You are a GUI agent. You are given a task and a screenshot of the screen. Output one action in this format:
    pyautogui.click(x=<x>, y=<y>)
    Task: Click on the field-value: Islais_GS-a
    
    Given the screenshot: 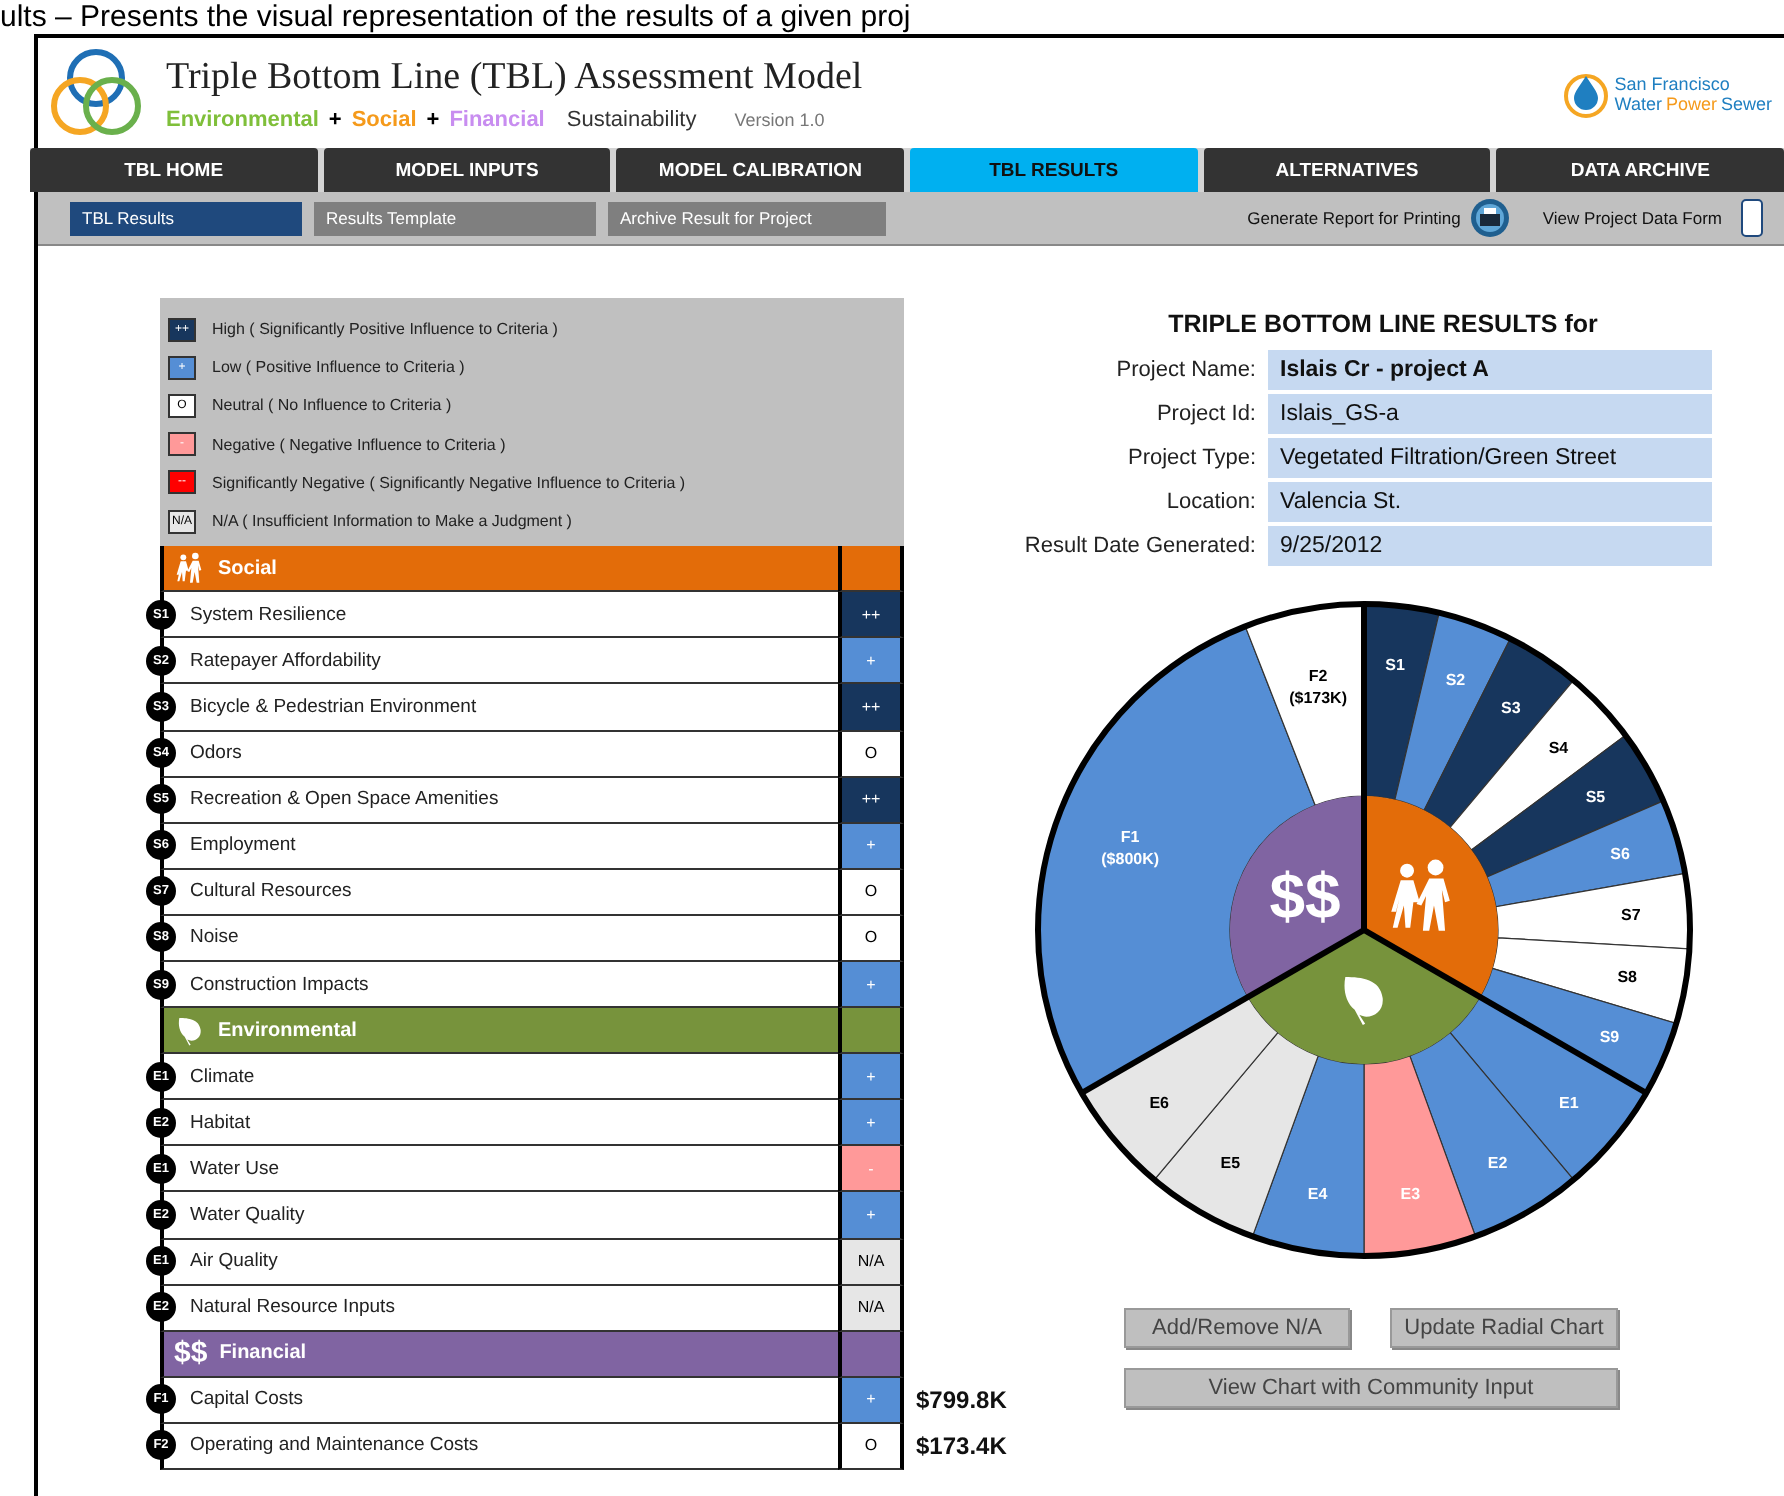 What is the action you would take?
    pyautogui.click(x=1490, y=414)
    